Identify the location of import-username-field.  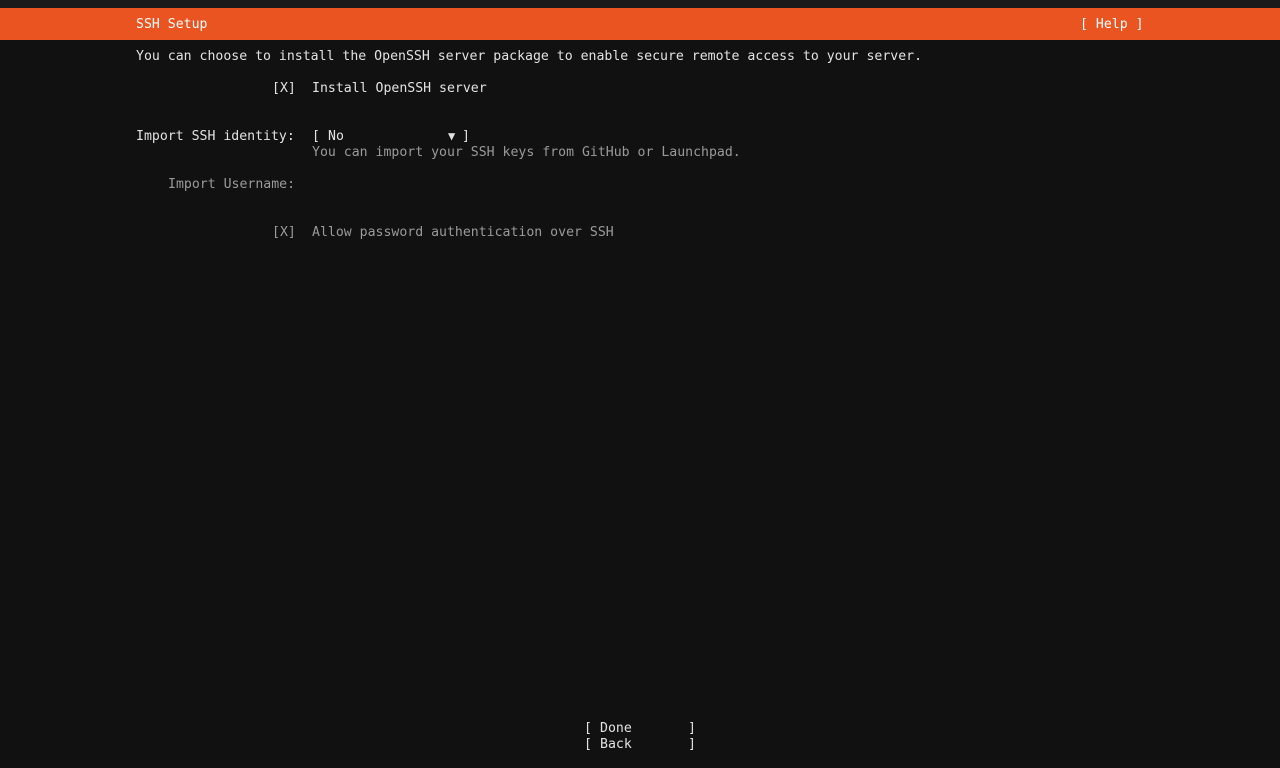
(512, 185).